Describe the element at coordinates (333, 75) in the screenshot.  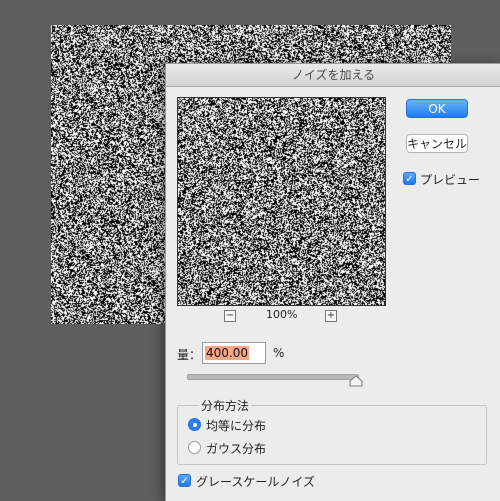
I see `dialog-title: ノイズを加える` at that location.